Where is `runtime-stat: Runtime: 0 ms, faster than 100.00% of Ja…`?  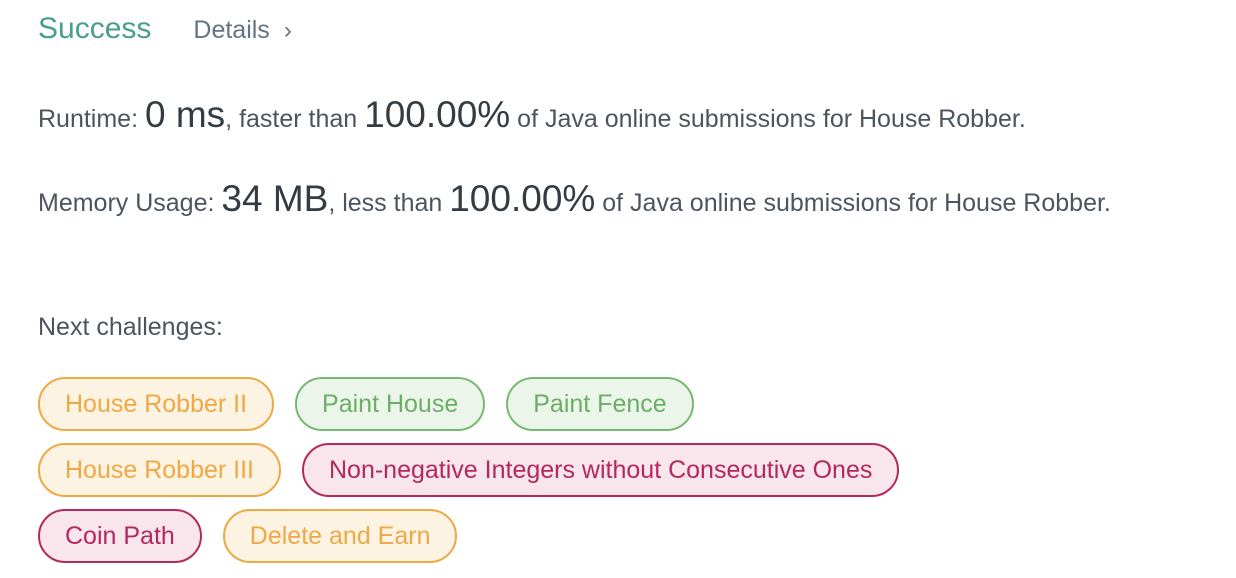
runtime-stat: Runtime: 0 ms, faster than 100.00% of Ja… is located at coordinates (613, 117).